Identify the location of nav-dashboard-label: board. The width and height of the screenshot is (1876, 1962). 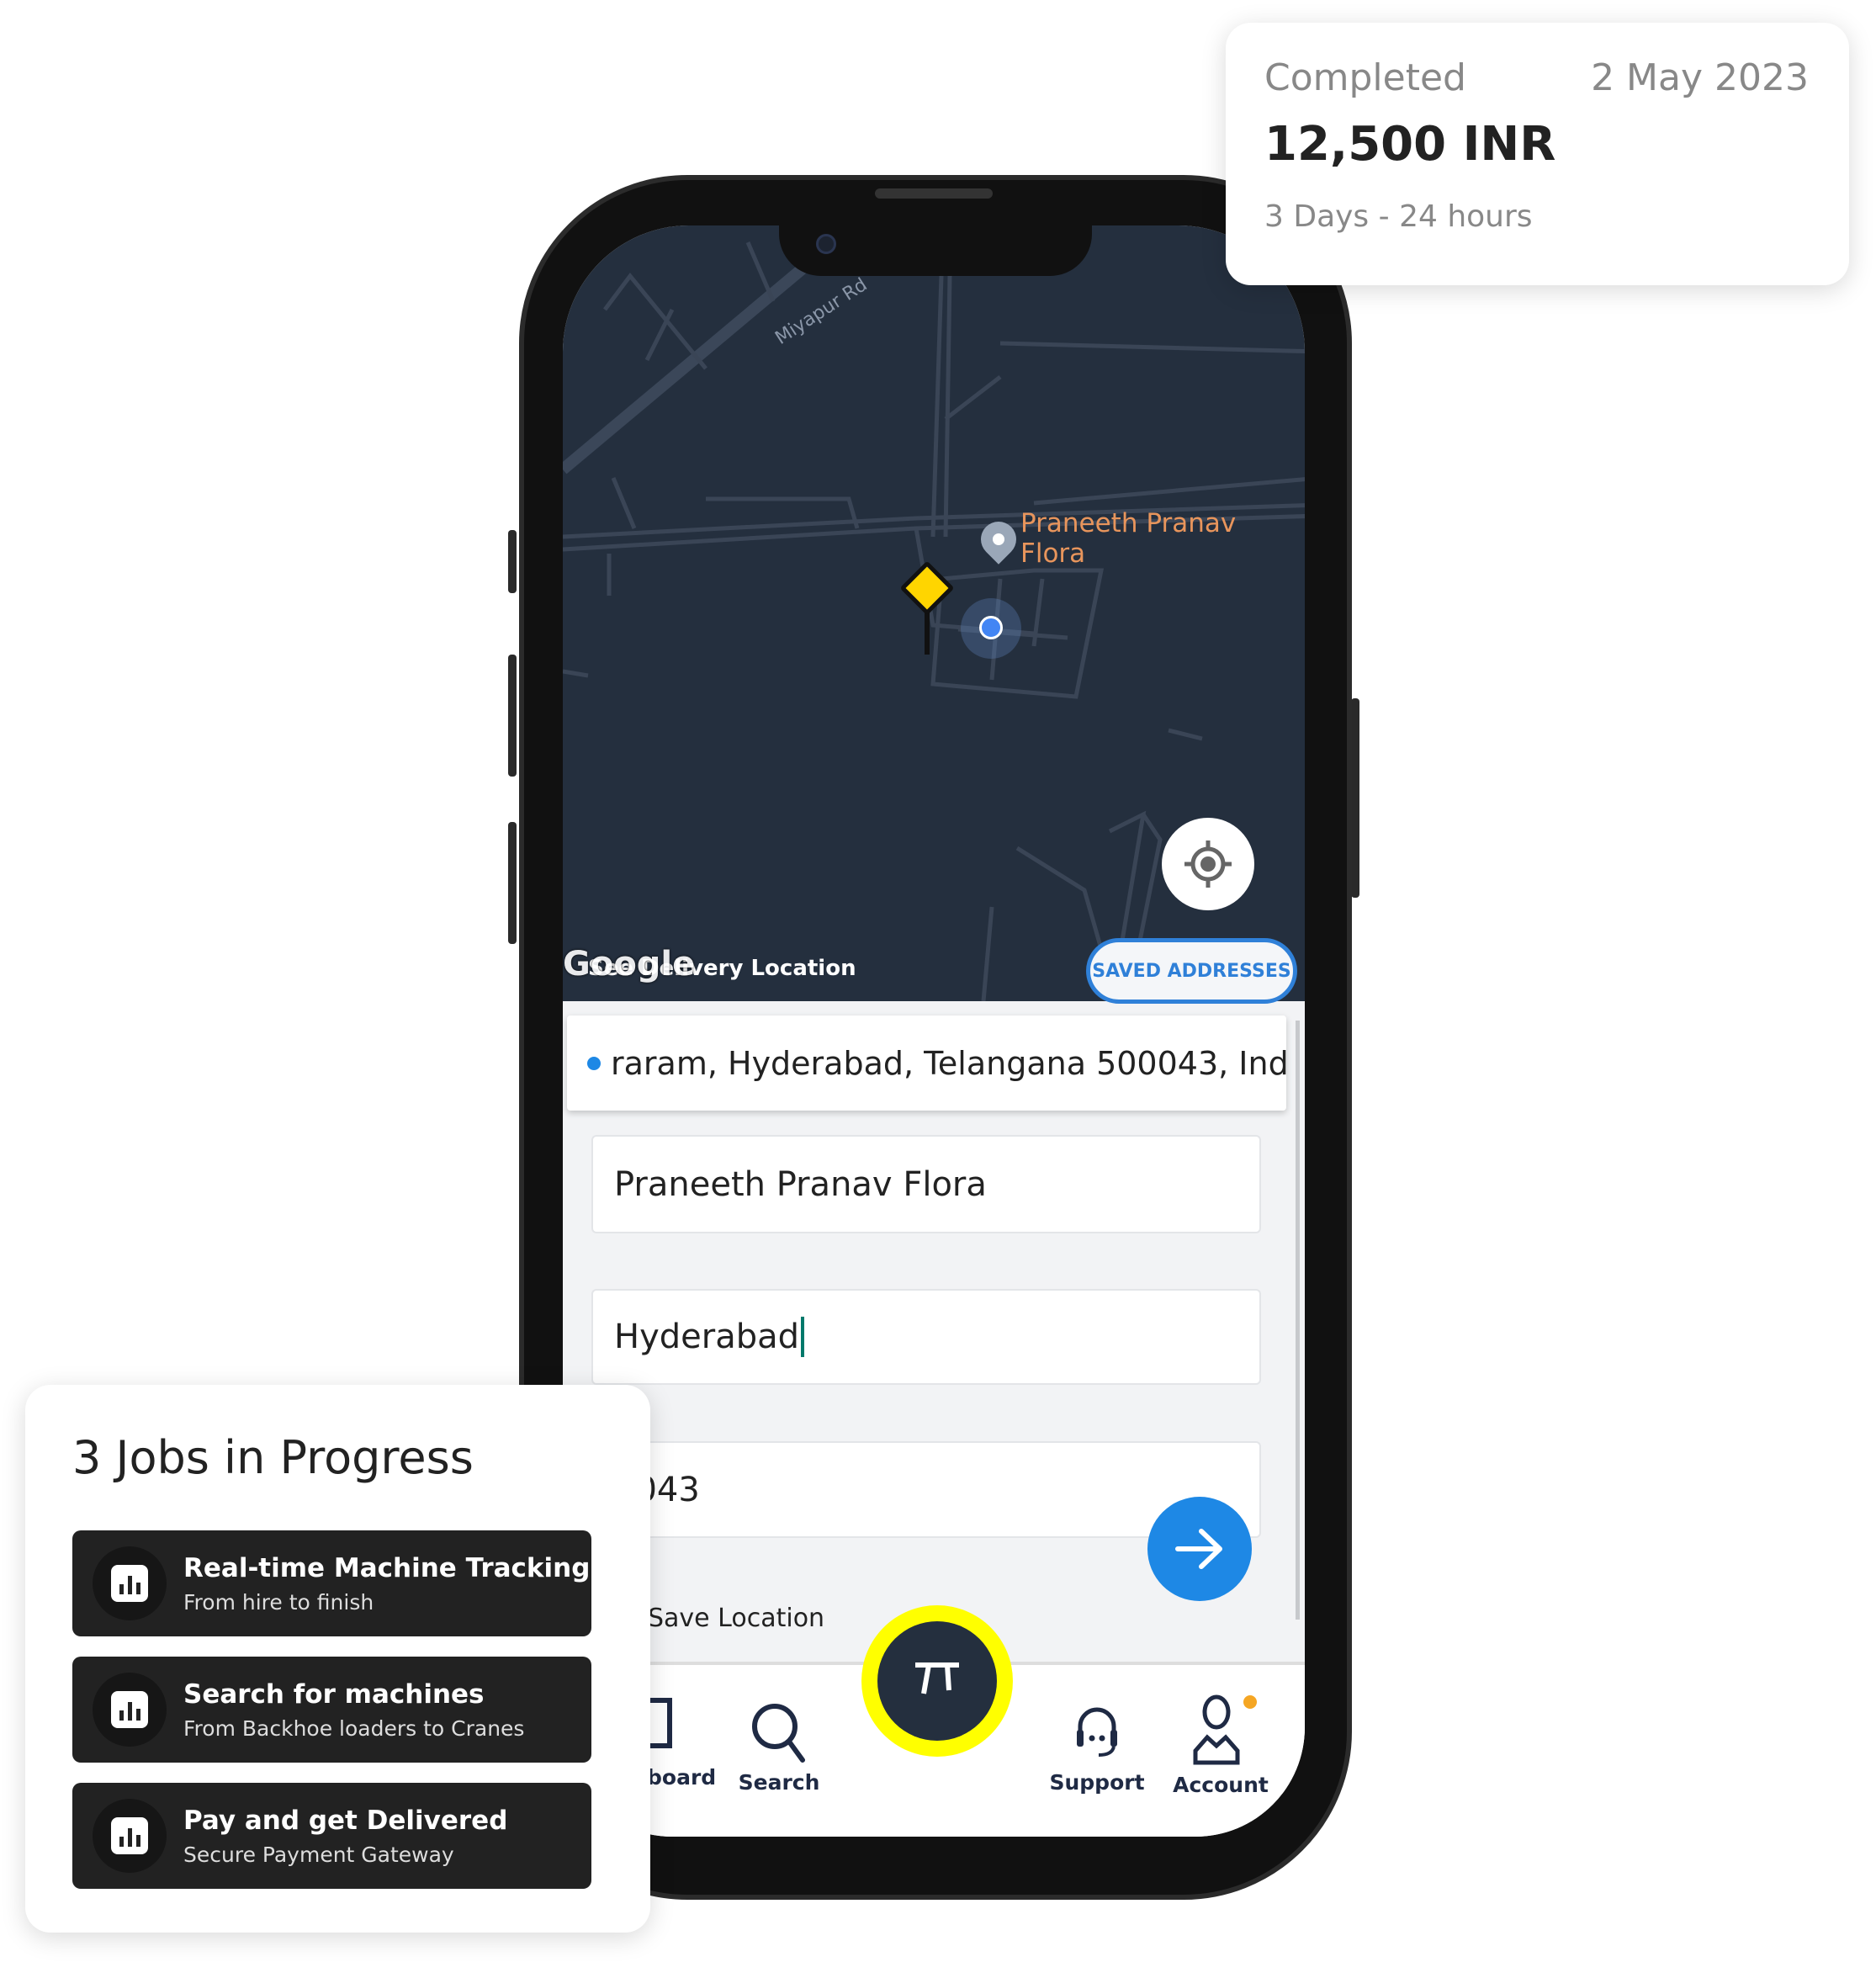
(682, 1777).